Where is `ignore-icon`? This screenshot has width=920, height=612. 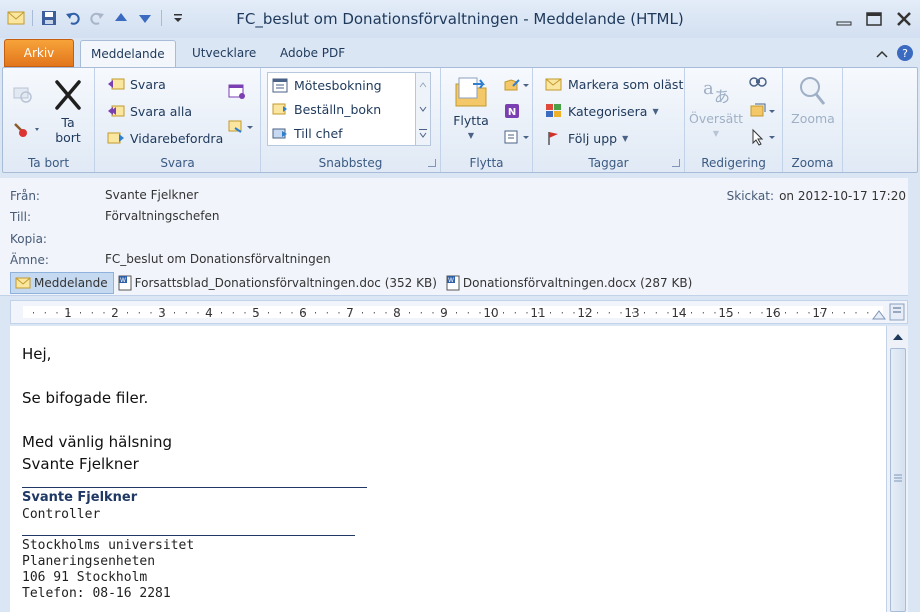 ignore-icon is located at coordinates (22, 94).